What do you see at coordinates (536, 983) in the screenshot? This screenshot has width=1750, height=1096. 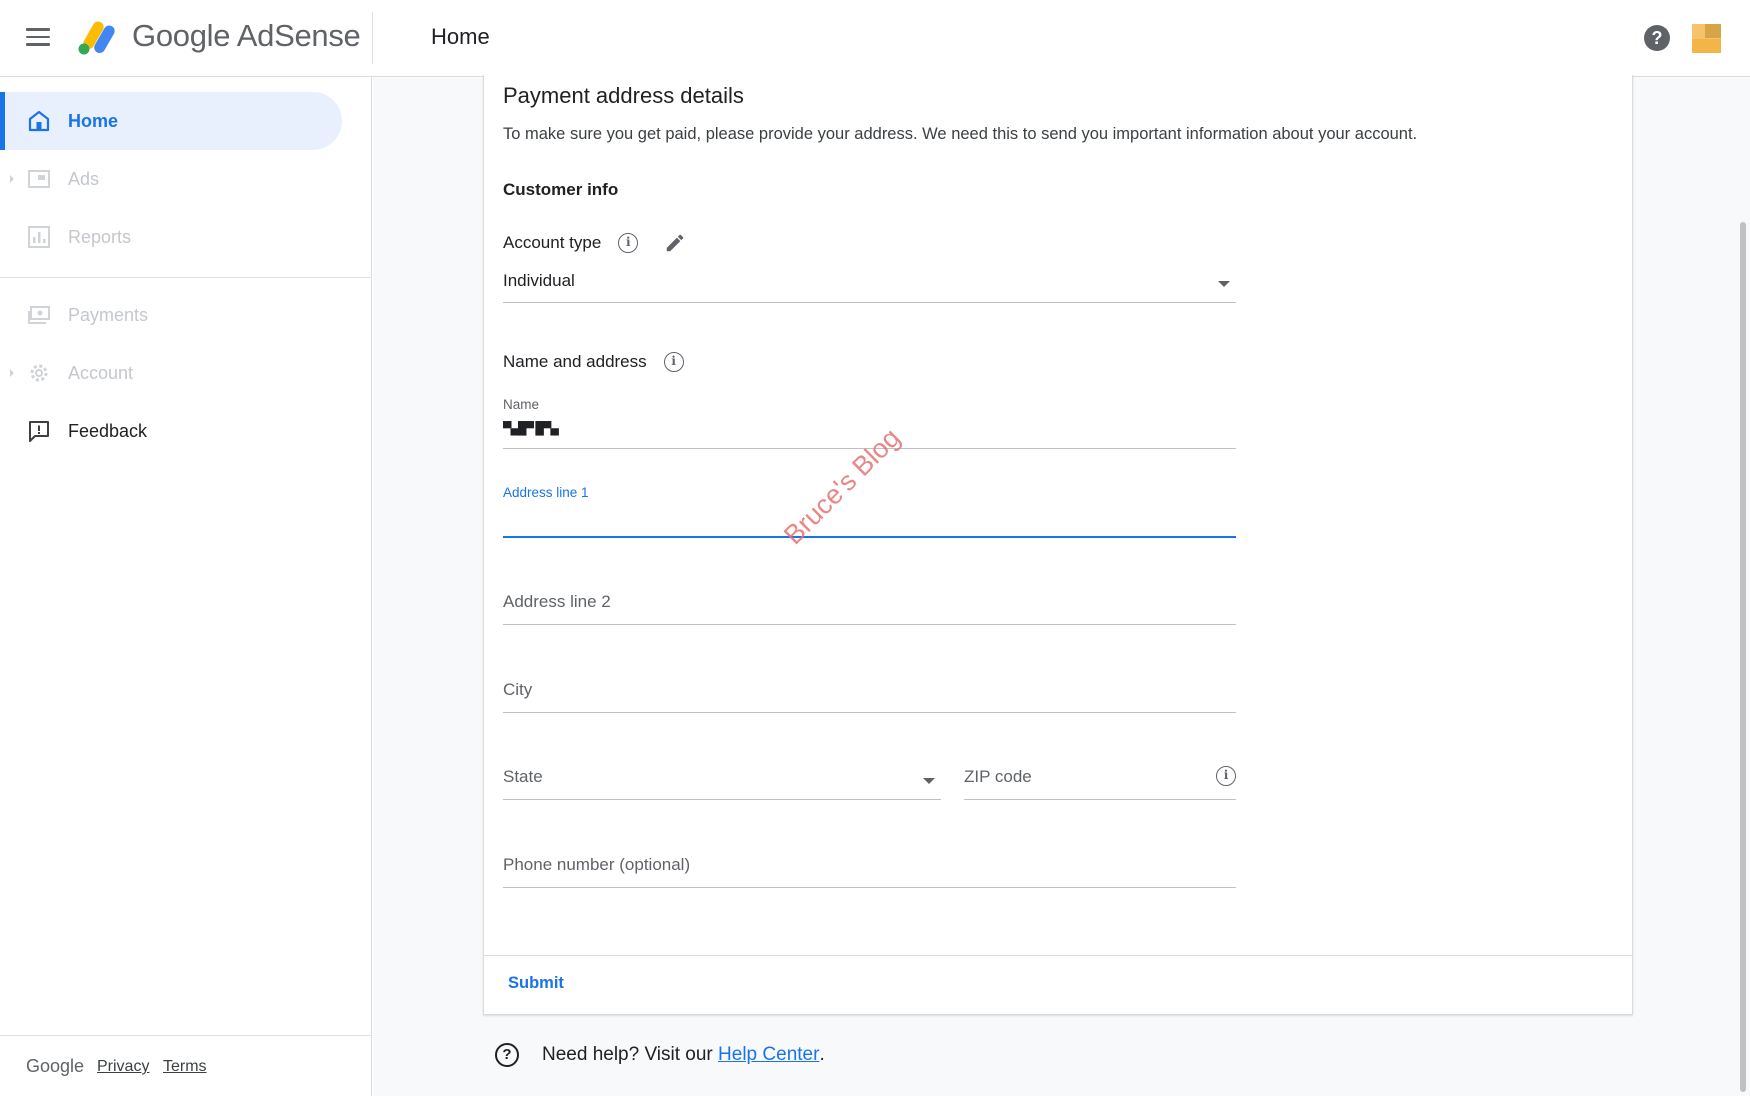 I see `submit-button: Submit` at bounding box center [536, 983].